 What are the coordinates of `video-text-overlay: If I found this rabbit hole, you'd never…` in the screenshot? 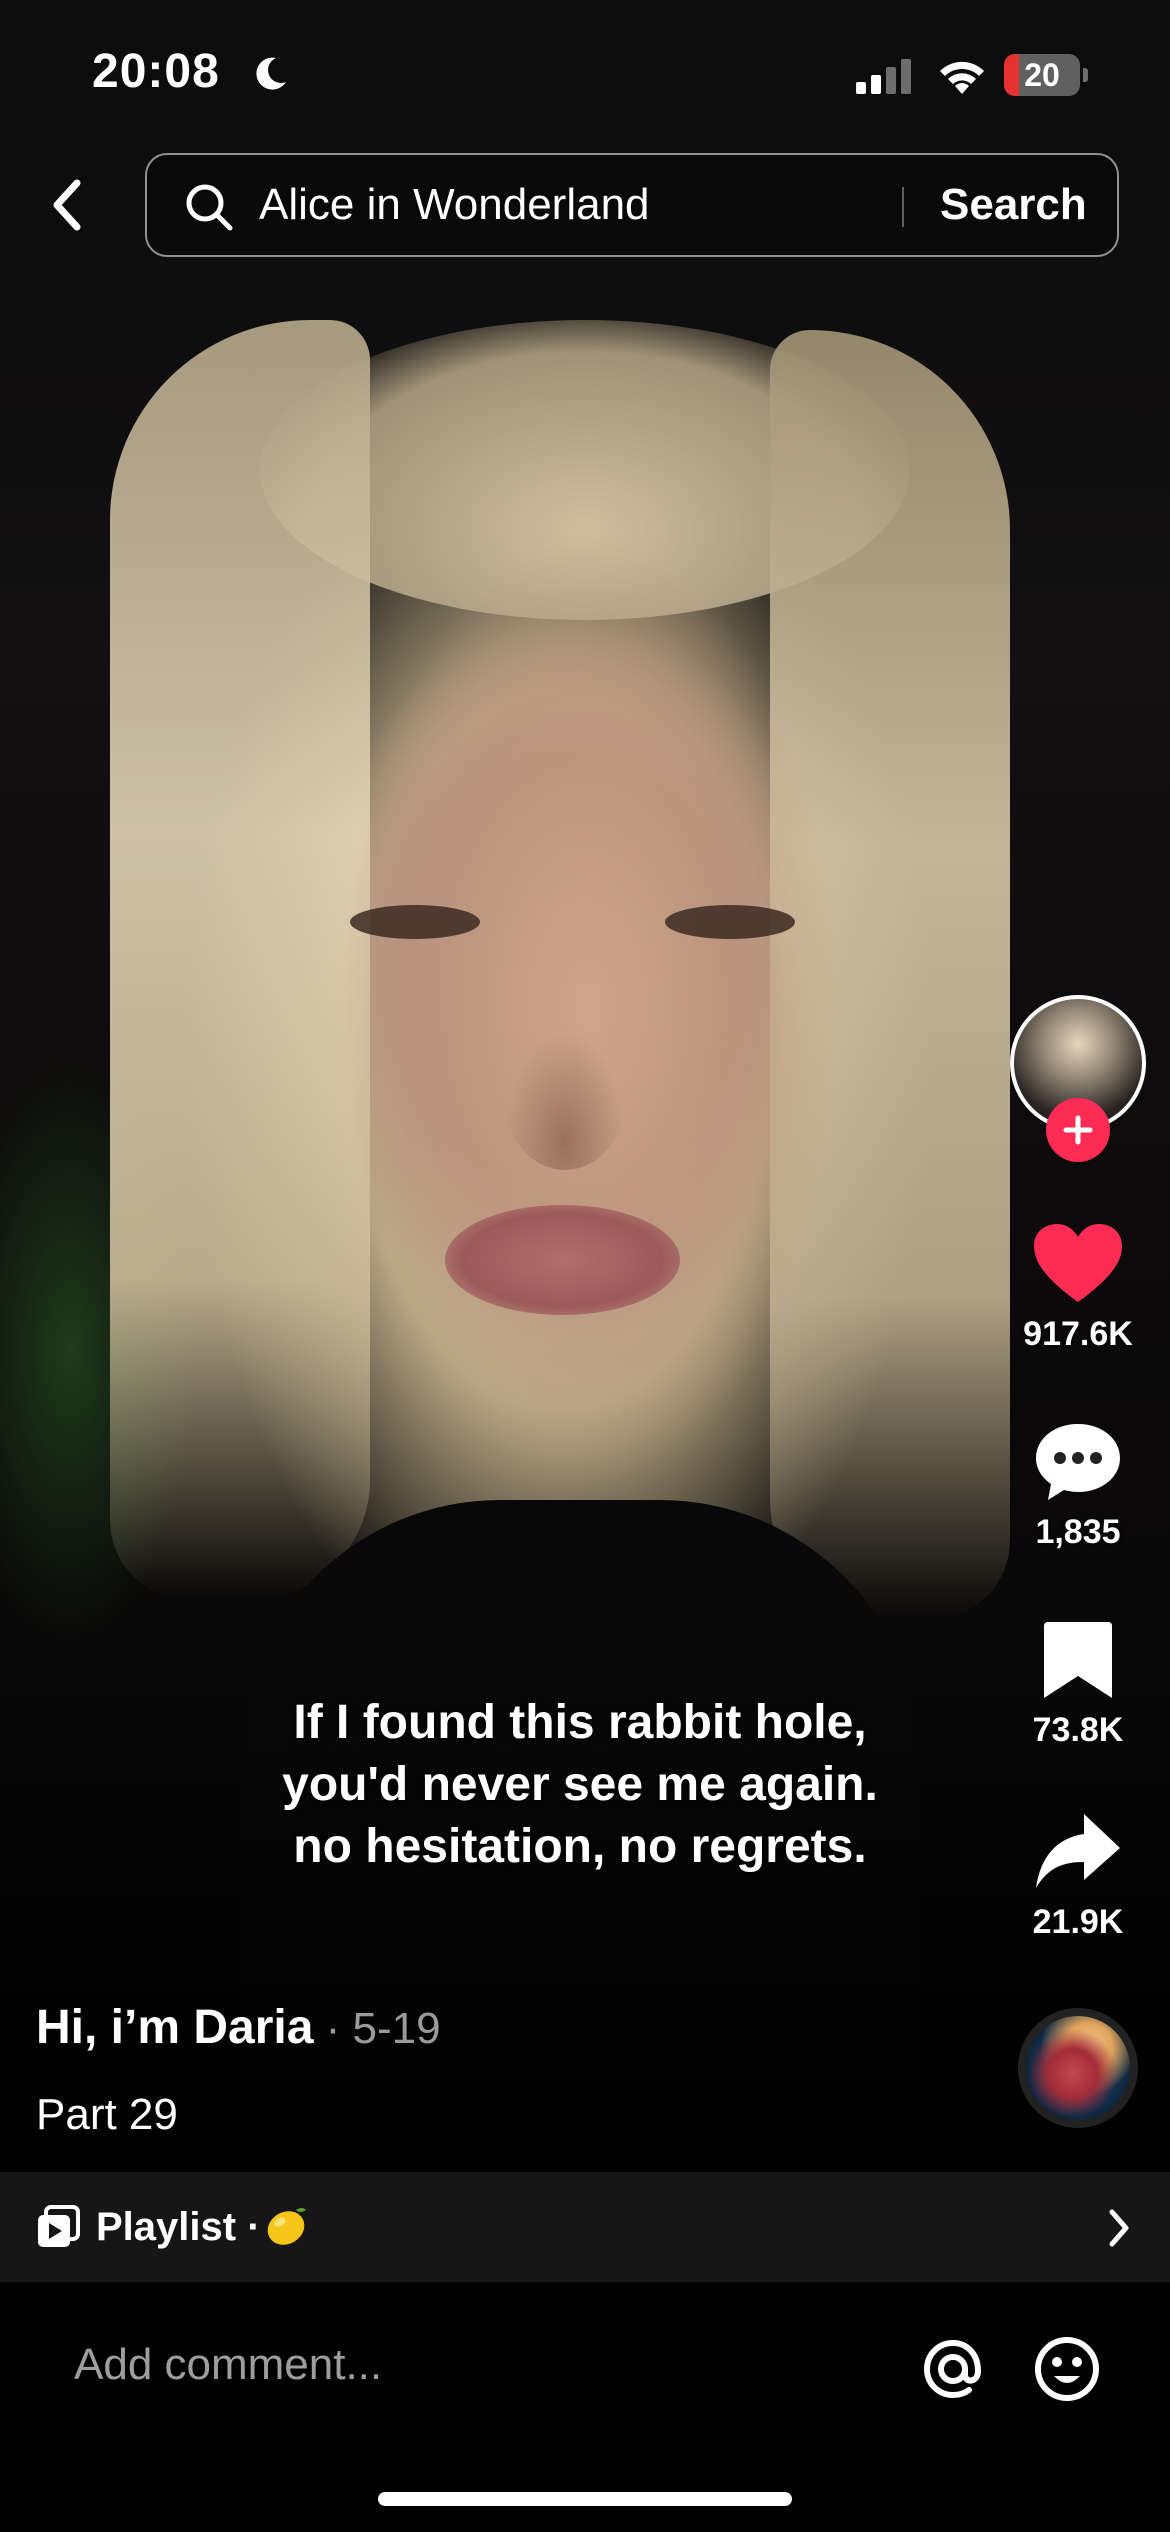 It's located at (580, 1784).